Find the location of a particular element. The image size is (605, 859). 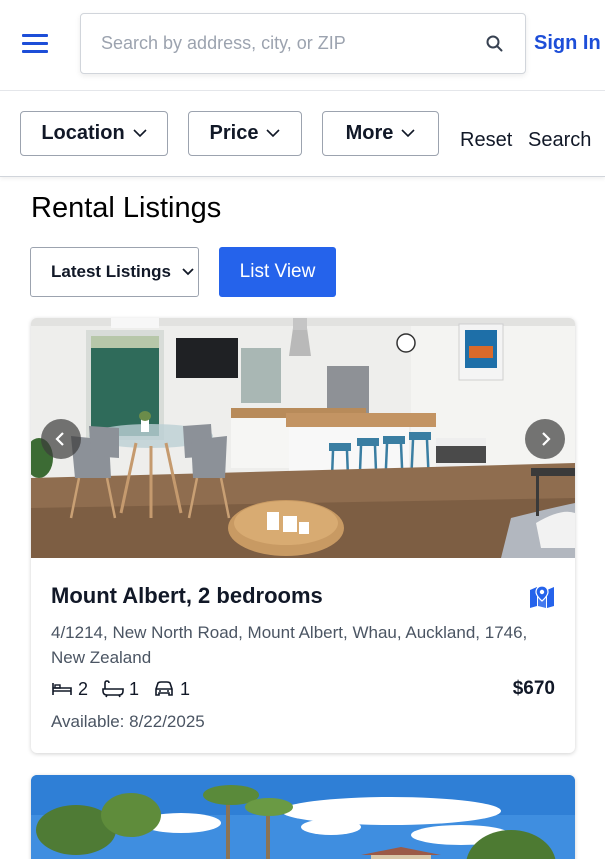

sort-select: Latest Listings is located at coordinates (114, 272).